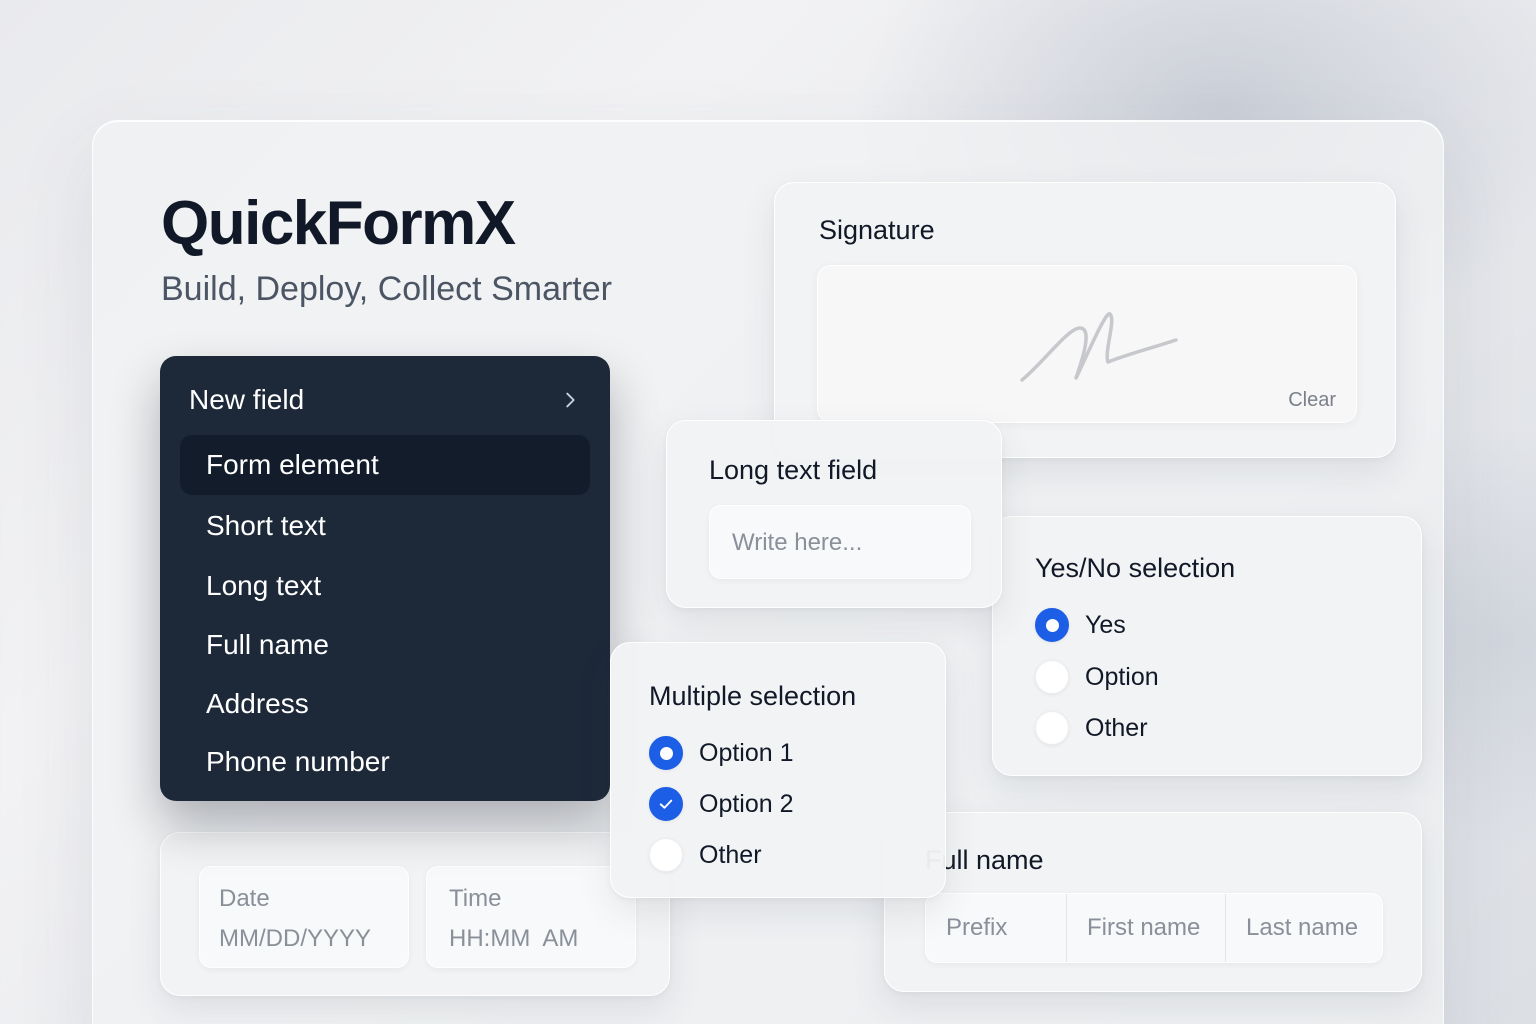  Describe the element at coordinates (1145, 928) in the screenshot. I see `first-name-field: First name` at that location.